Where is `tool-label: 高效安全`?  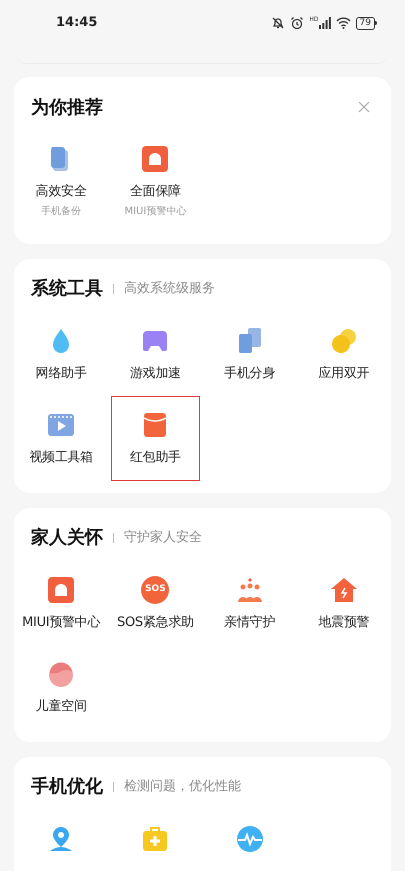
tool-label: 高效安全 is located at coordinates (61, 192).